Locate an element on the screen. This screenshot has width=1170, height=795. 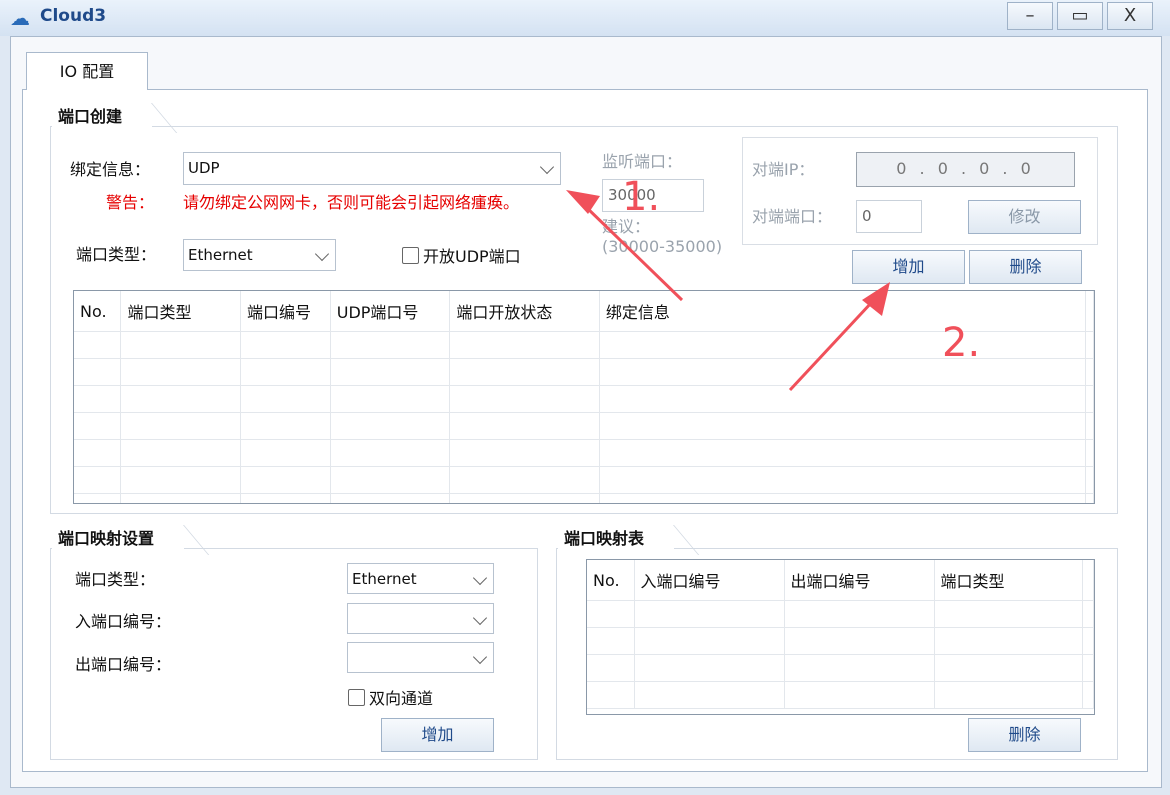
arrow-2-icon is located at coordinates (839, 337).